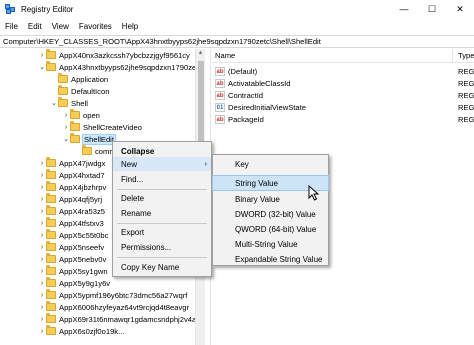 Image resolution: width=474 pixels, height=345 pixels. What do you see at coordinates (71, 211) in the screenshot?
I see `tree-item: › AppX4ra53z5` at bounding box center [71, 211].